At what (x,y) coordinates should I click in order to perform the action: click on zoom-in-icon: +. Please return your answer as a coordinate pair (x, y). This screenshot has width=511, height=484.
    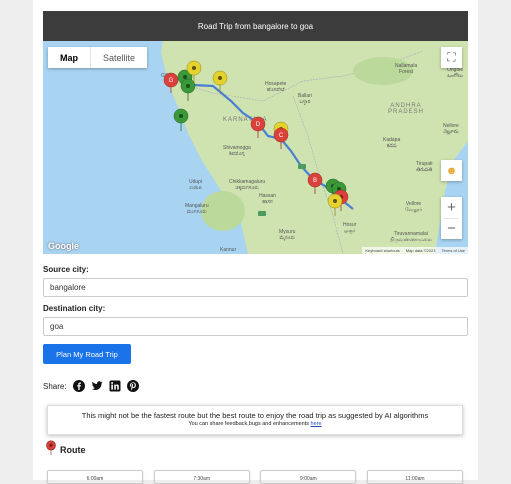
    Looking at the image, I should click on (451, 207).